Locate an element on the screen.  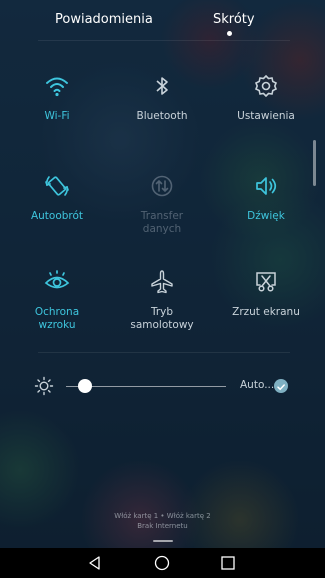
navigation-bar is located at coordinates (162, 563).